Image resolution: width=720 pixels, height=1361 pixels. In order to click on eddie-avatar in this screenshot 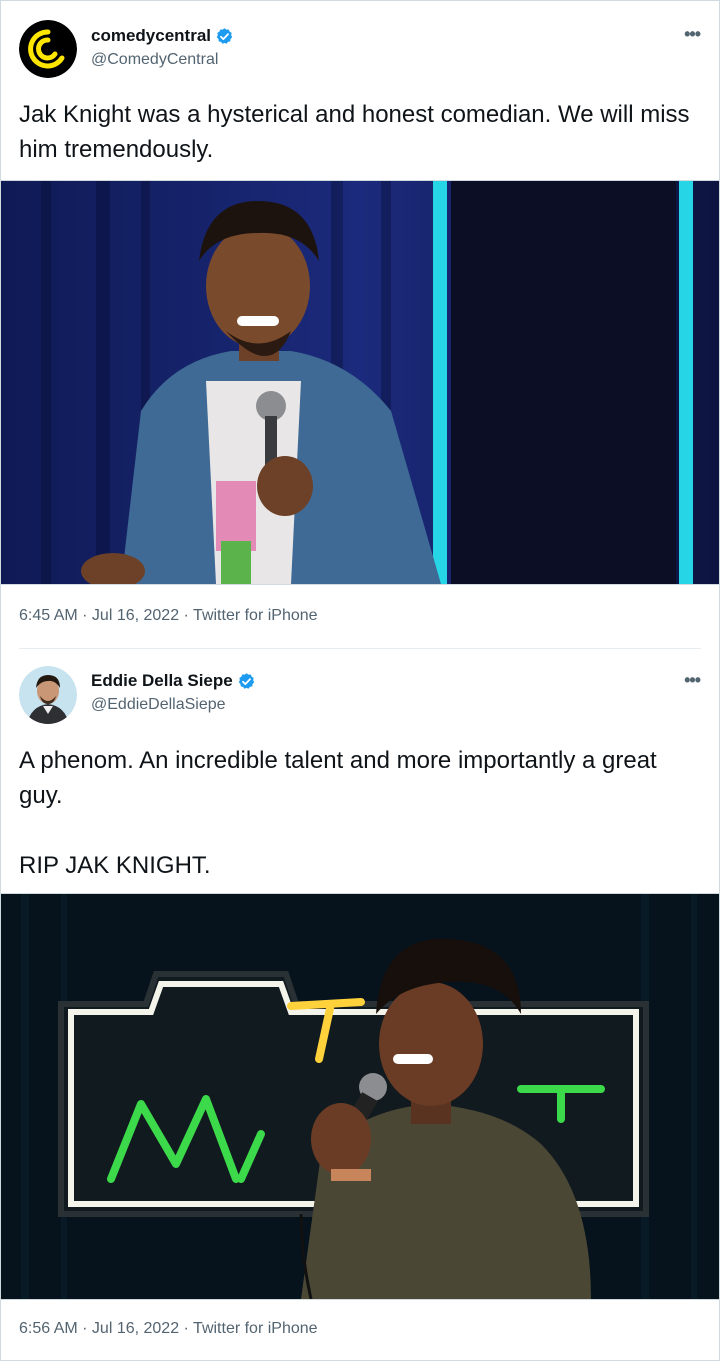, I will do `click(48, 695)`.